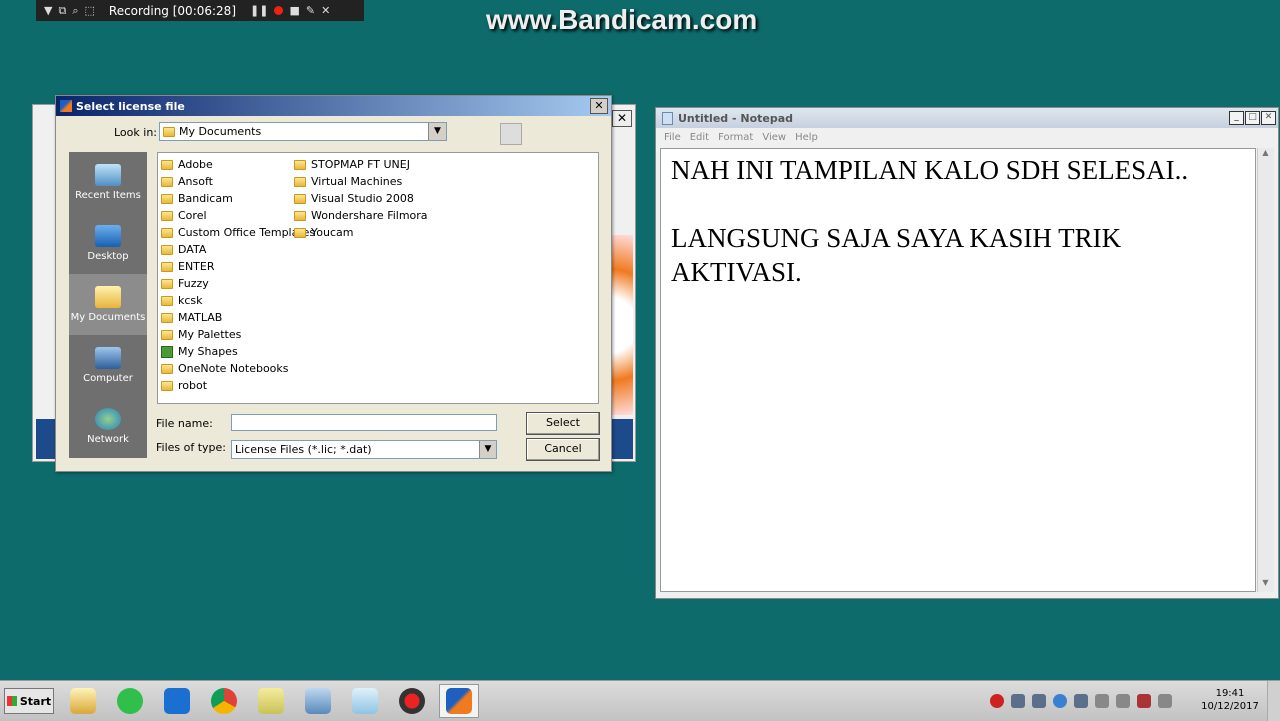 This screenshot has width=1280, height=721. Describe the element at coordinates (1265, 370) in the screenshot. I see `vertical-scrollbar: ▲ ▼` at that location.